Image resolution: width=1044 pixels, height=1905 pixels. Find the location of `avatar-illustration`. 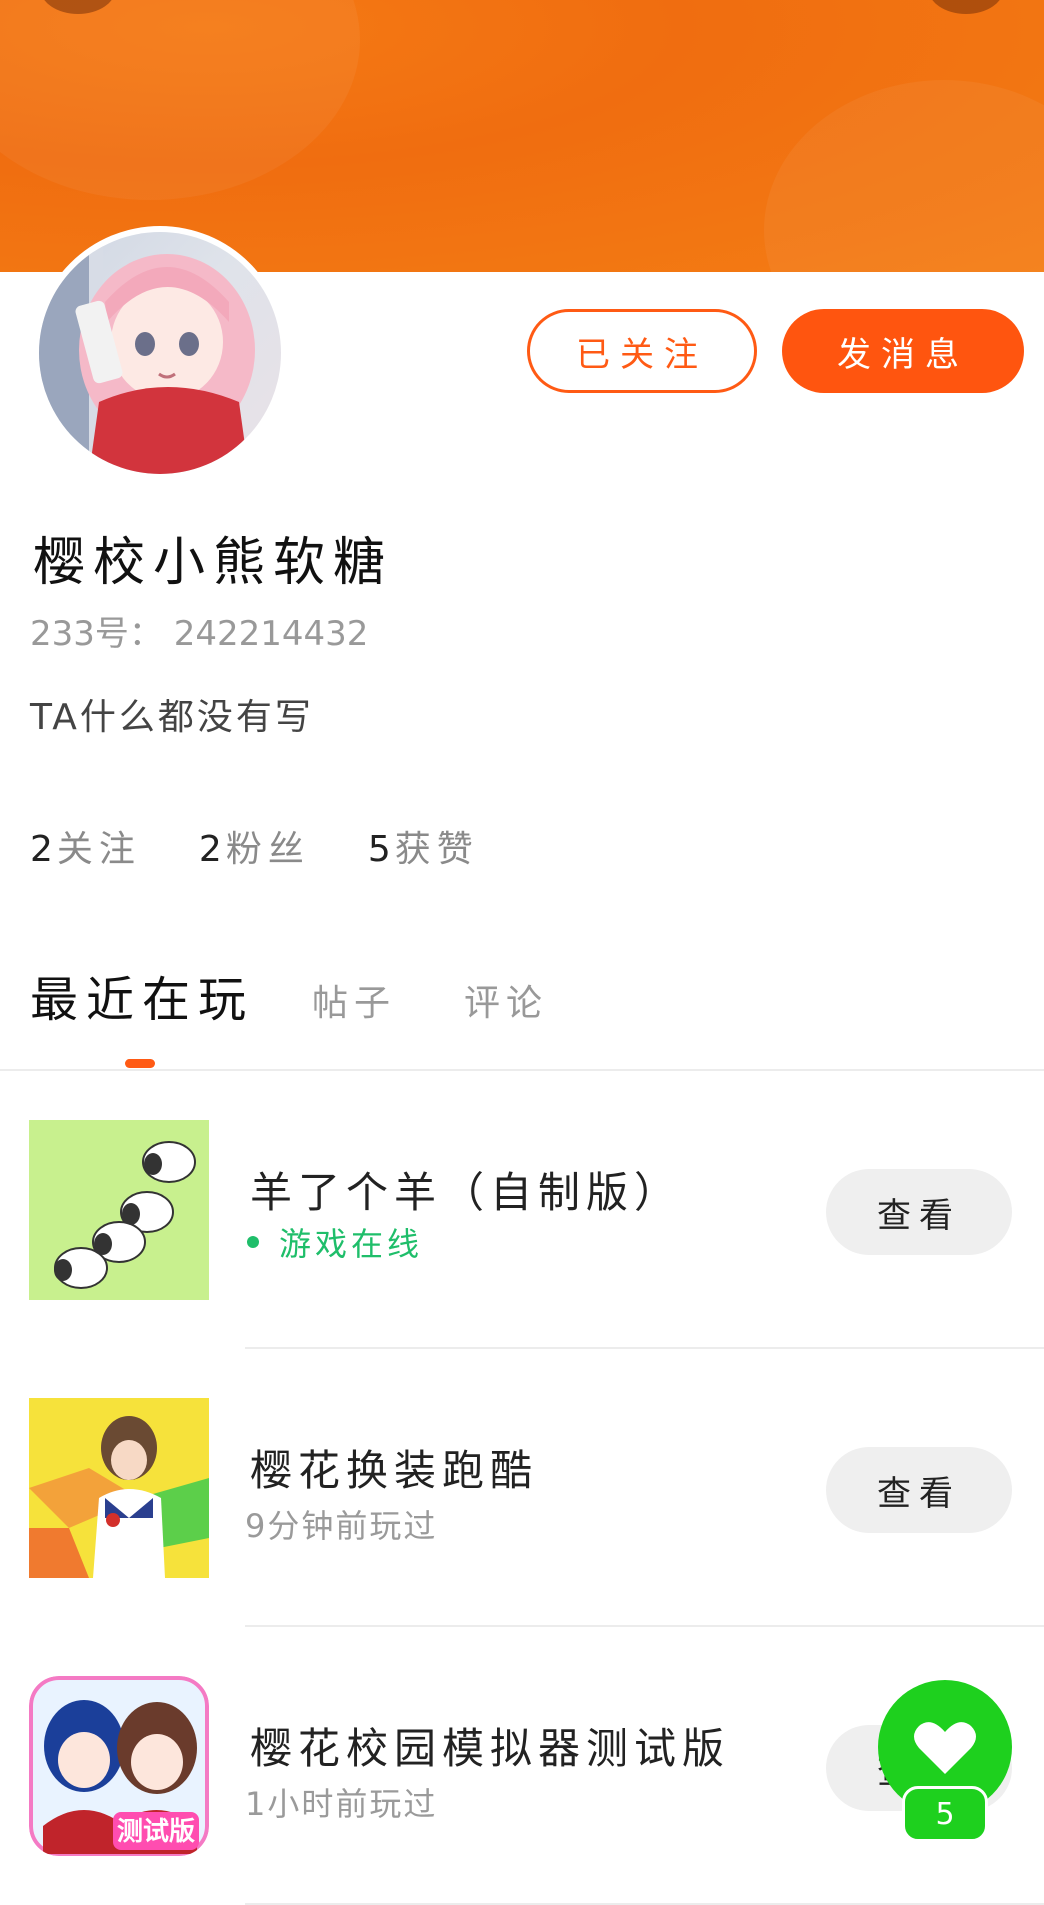

avatar-illustration is located at coordinates (147, 353).